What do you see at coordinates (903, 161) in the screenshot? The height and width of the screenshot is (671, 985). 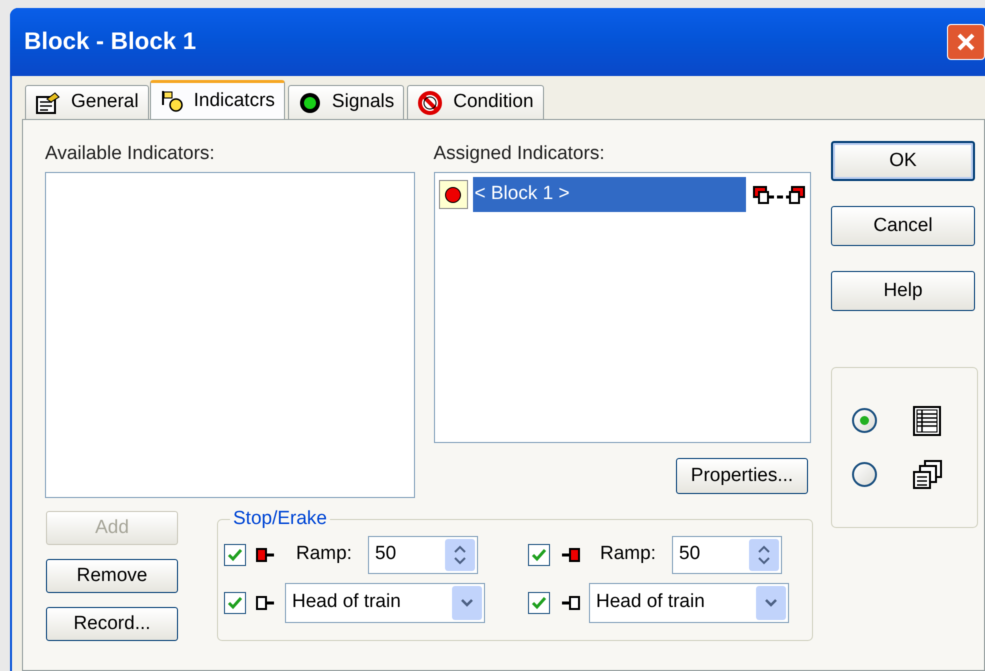 I see `dialog-button: OK` at bounding box center [903, 161].